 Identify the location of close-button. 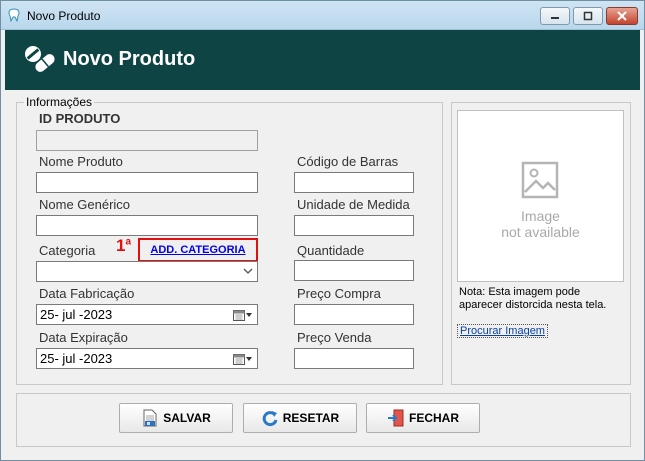
(622, 16).